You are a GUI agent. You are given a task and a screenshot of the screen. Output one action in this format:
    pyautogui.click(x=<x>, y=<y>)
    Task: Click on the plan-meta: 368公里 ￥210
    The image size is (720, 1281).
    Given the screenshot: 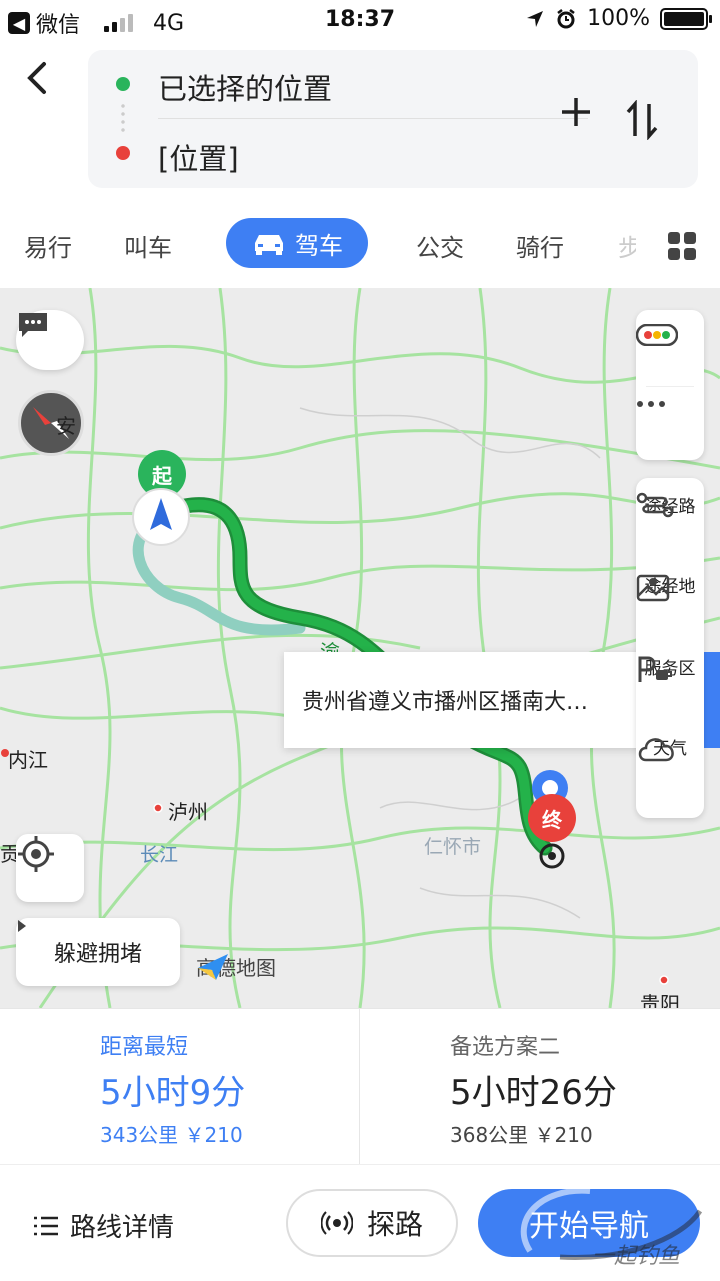 What is the action you would take?
    pyautogui.click(x=521, y=1135)
    